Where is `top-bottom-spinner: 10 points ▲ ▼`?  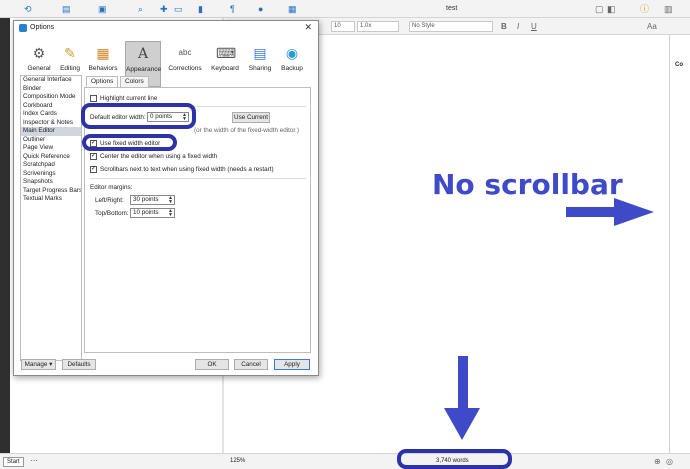
top-bottom-spinner: 10 points ▲ ▼ is located at coordinates (152, 213).